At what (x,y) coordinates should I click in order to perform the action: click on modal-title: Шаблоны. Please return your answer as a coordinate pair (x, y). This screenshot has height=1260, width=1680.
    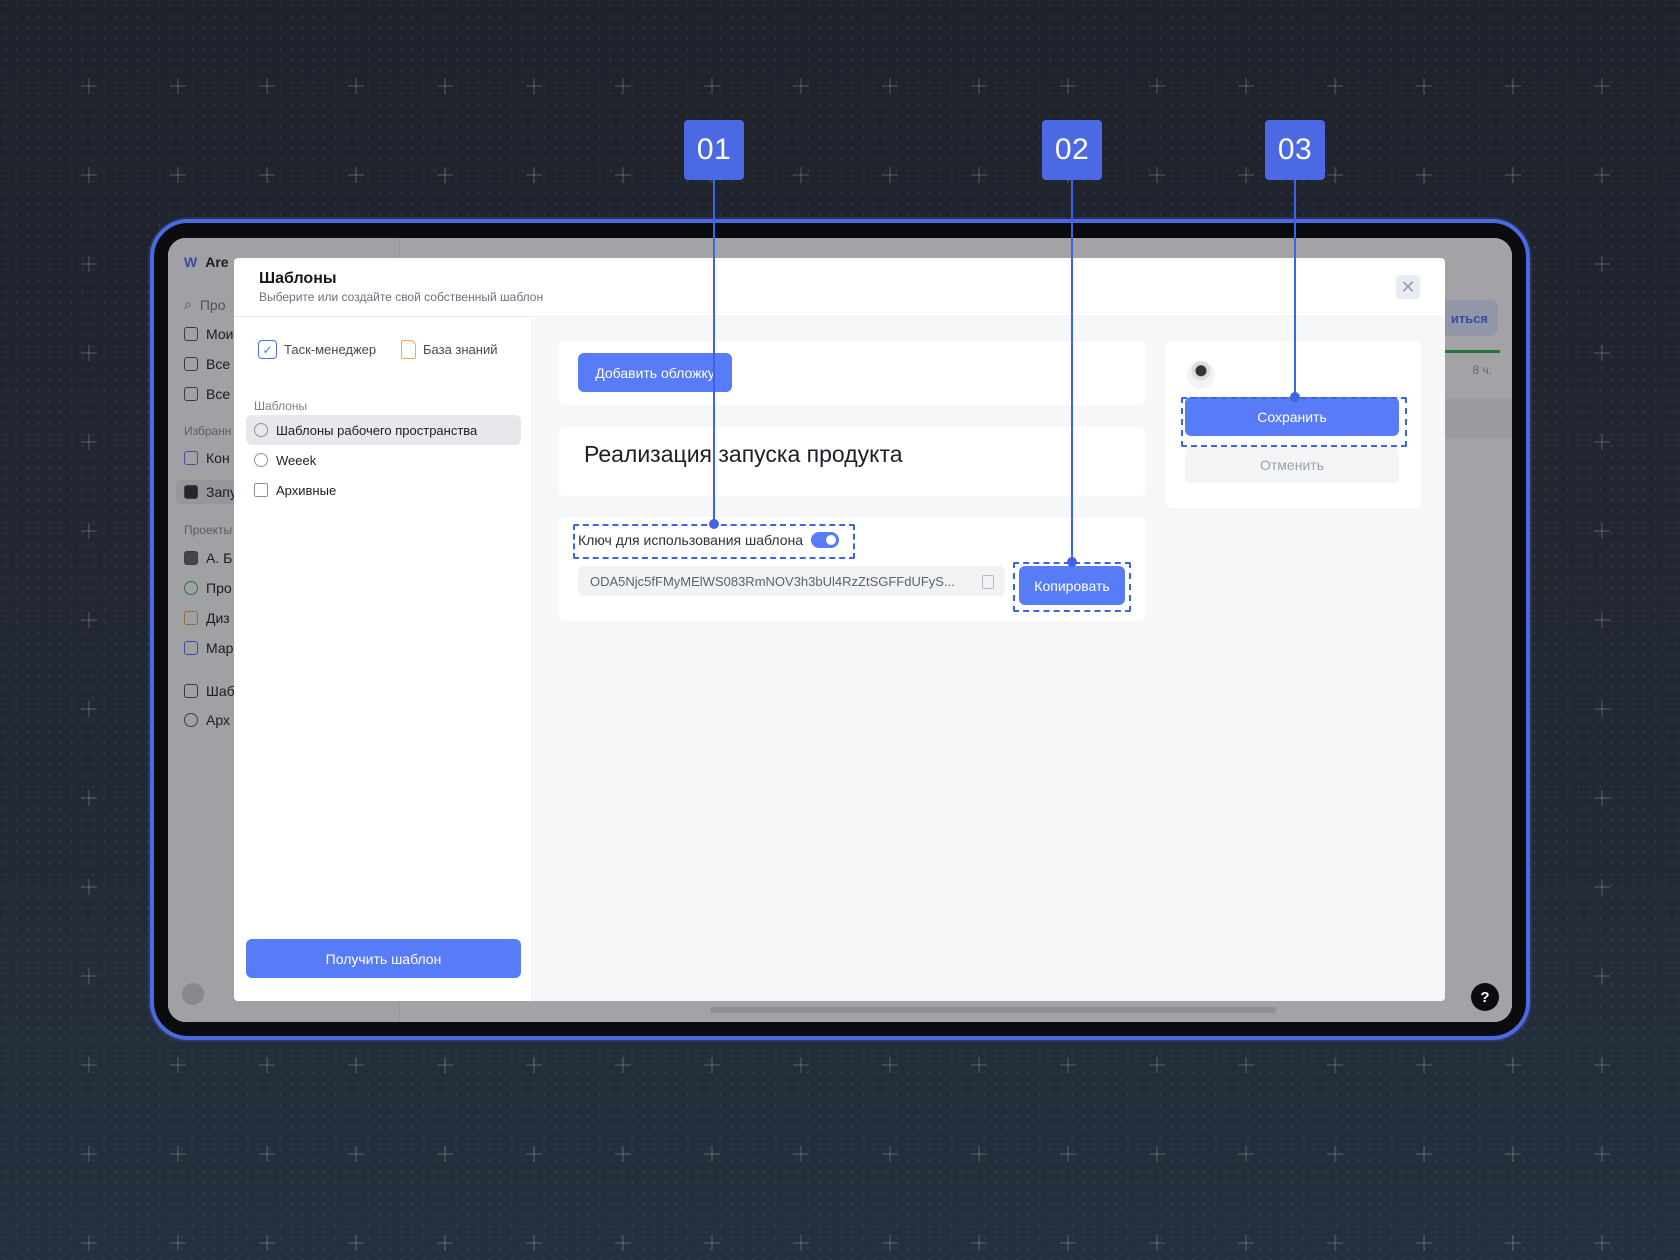
    Looking at the image, I should click on (298, 278).